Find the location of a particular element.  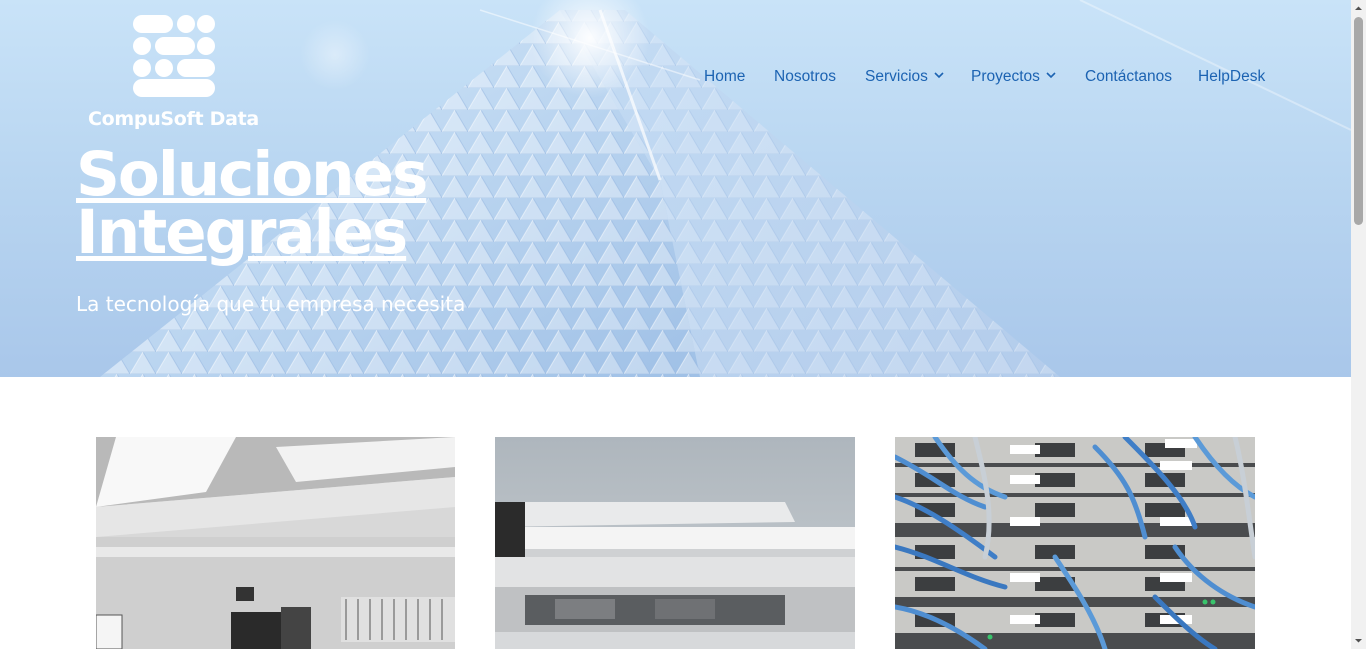

nav-item-label: Contáctanos is located at coordinates (1129, 76).